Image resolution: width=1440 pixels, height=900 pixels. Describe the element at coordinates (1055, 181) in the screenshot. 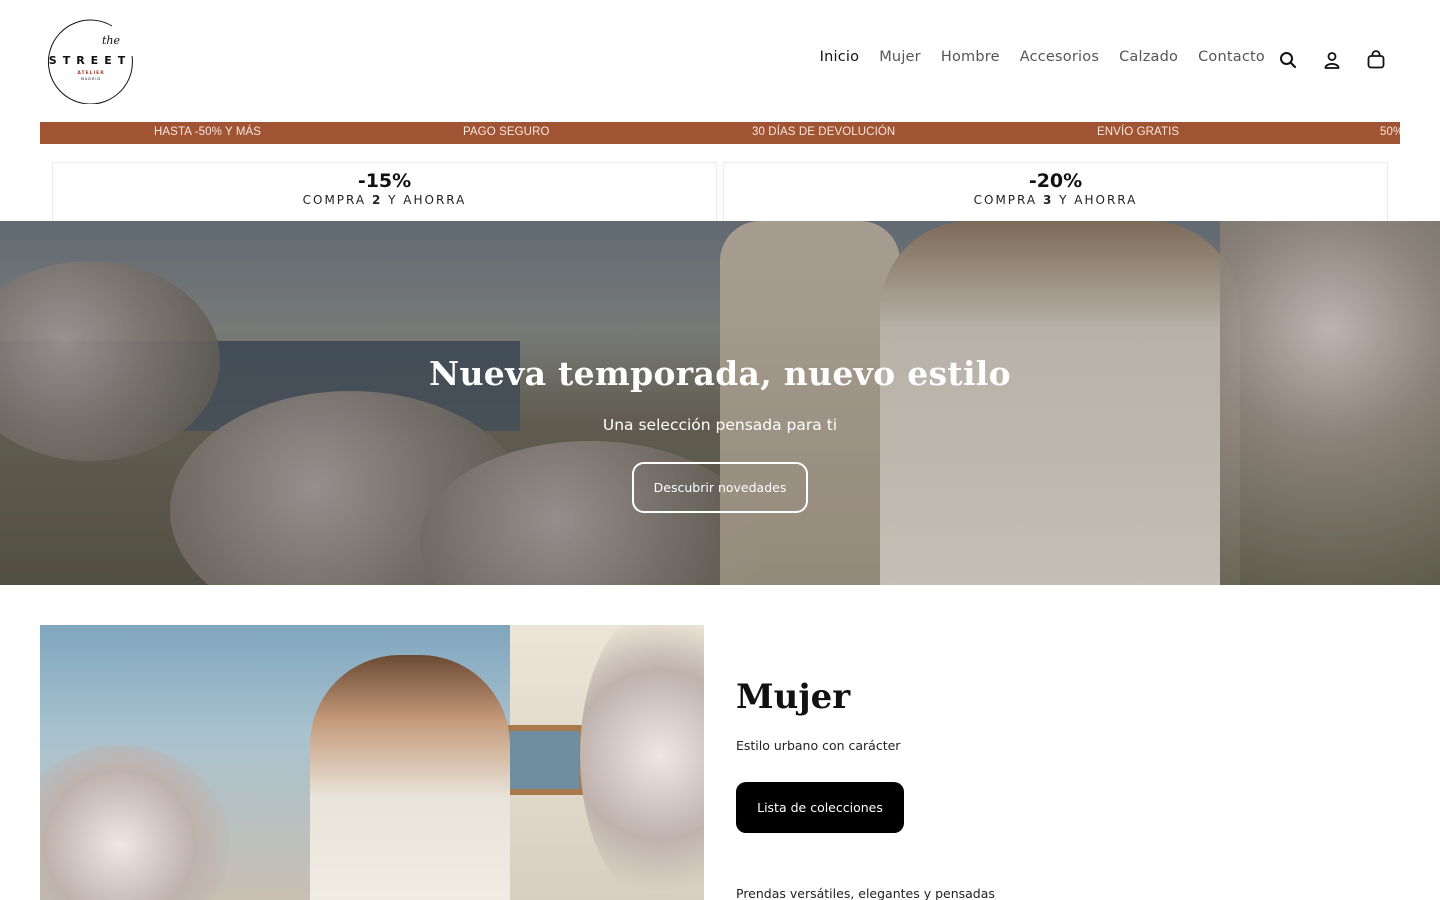

I see `promo-percent: -20%` at that location.